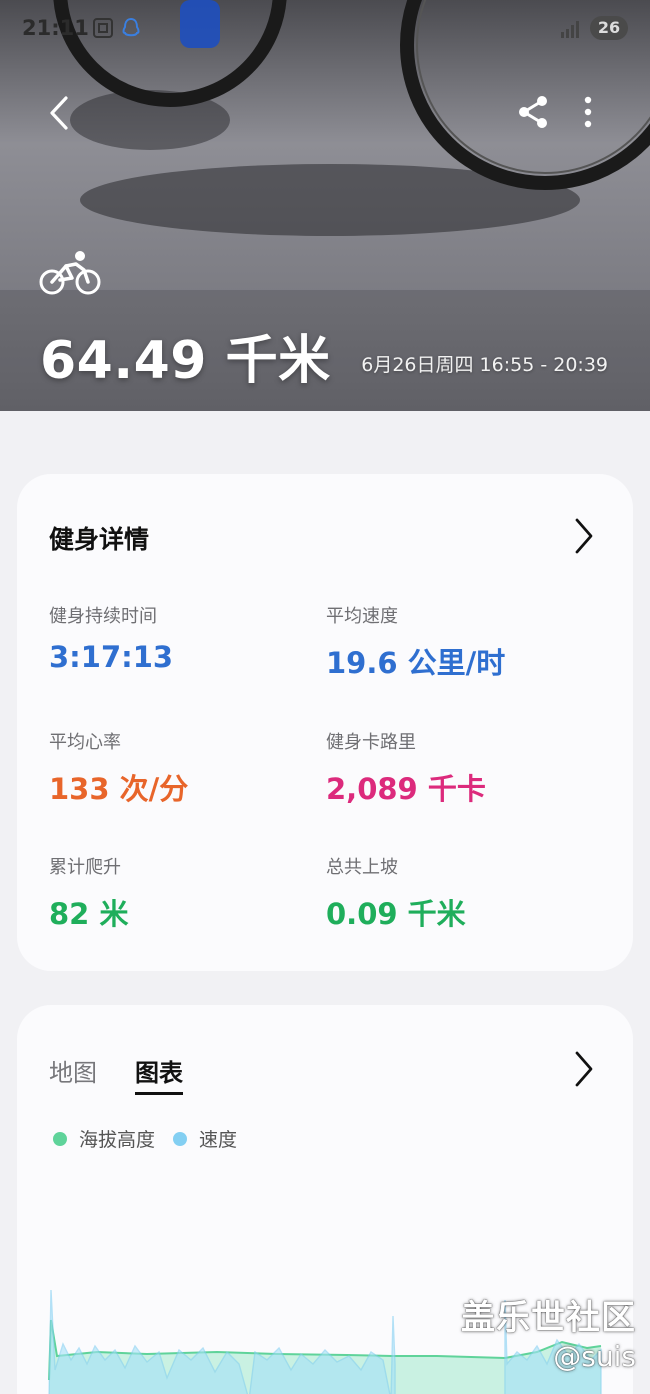  I want to click on metric-avg-speed: 平均速度 19.6 公里/时, so click(415, 642).